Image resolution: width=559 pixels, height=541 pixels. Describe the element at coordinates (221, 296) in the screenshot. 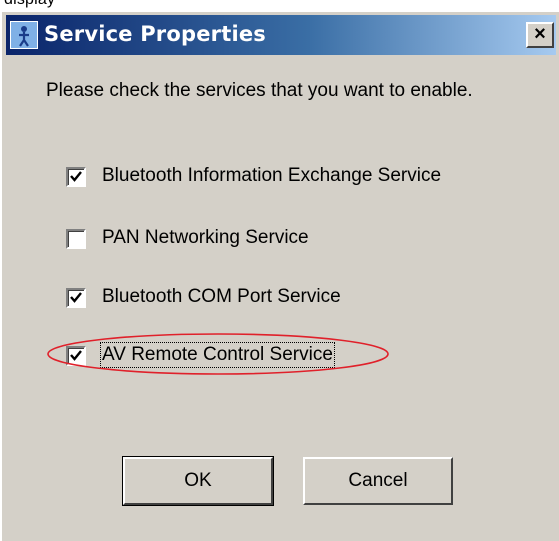

I see `service-label: Bluetooth COM Port Service` at that location.